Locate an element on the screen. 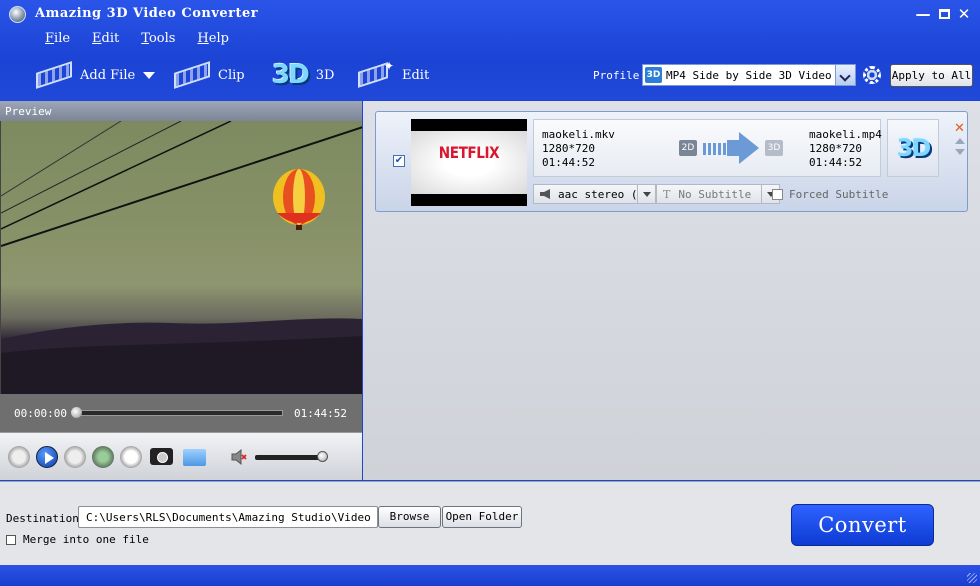 This screenshot has height=586, width=980. add-file-dropdown-icon is located at coordinates (149, 75).